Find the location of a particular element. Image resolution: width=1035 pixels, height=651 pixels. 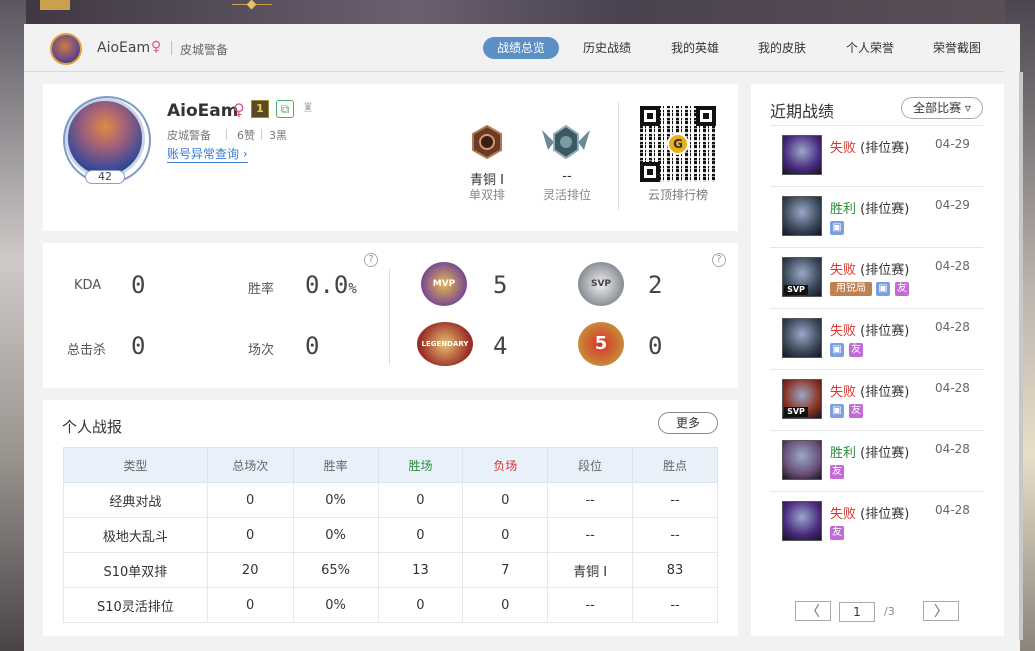

svp-count: 2 is located at coordinates (655, 285).